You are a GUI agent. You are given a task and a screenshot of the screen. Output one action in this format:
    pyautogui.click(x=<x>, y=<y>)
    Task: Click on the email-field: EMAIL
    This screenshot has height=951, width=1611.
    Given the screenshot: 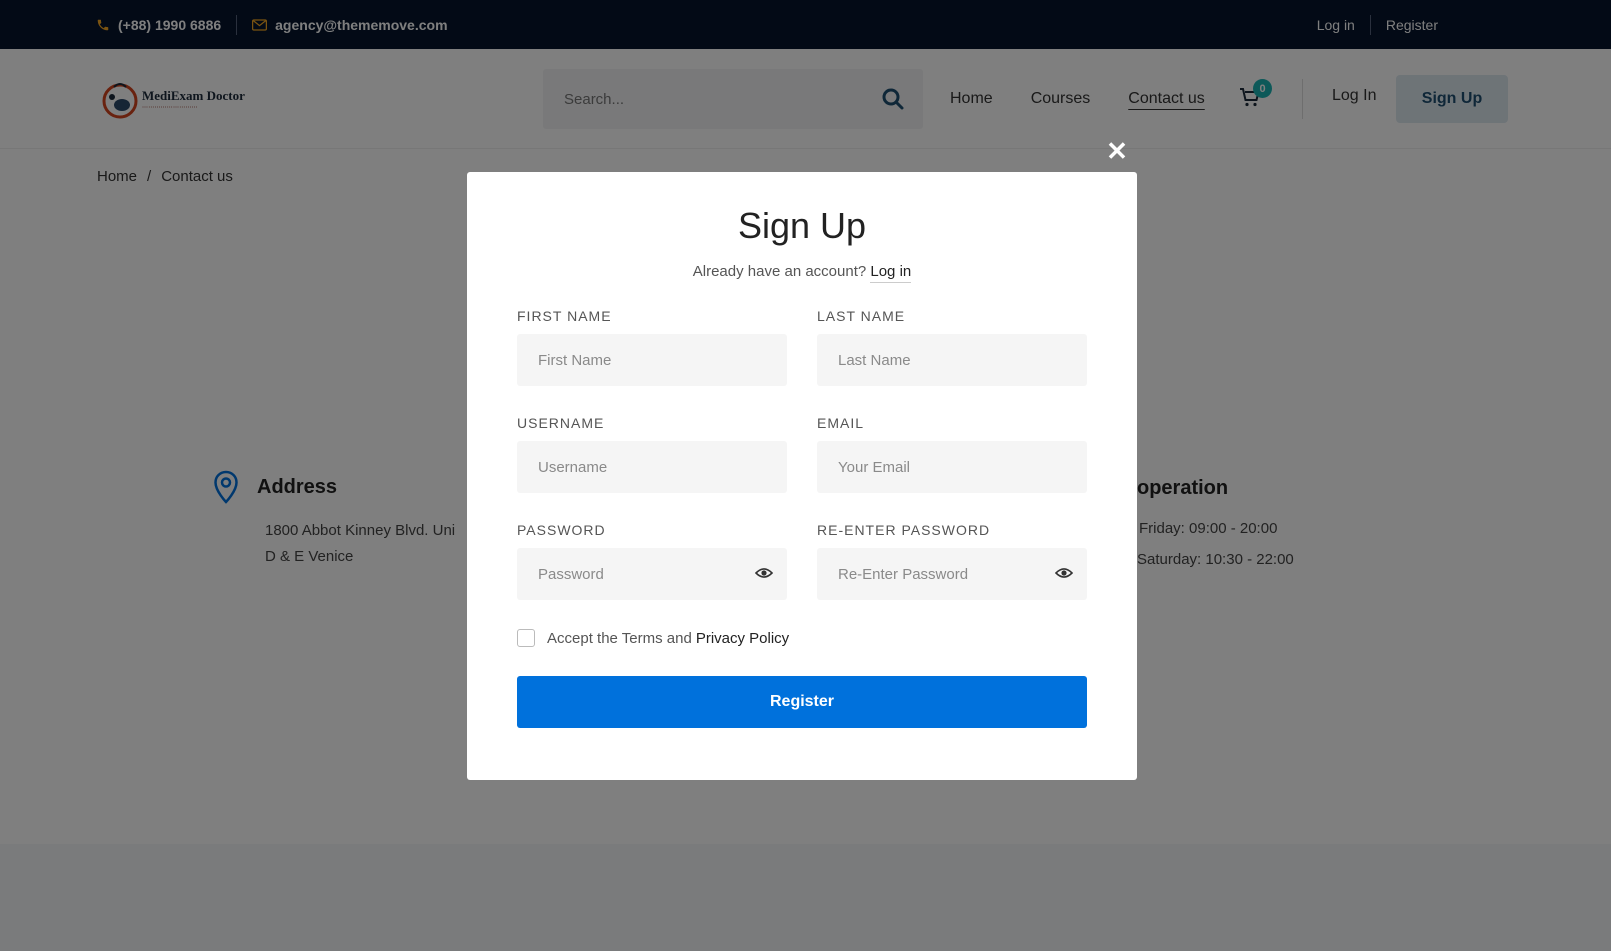 What is the action you would take?
    pyautogui.click(x=952, y=454)
    